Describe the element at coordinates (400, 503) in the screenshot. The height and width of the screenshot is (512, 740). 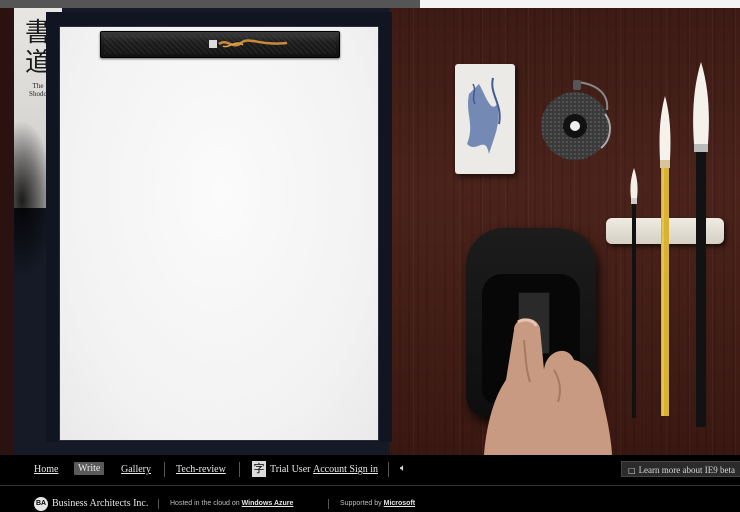
I see `microsoft-link: Microsoft` at that location.